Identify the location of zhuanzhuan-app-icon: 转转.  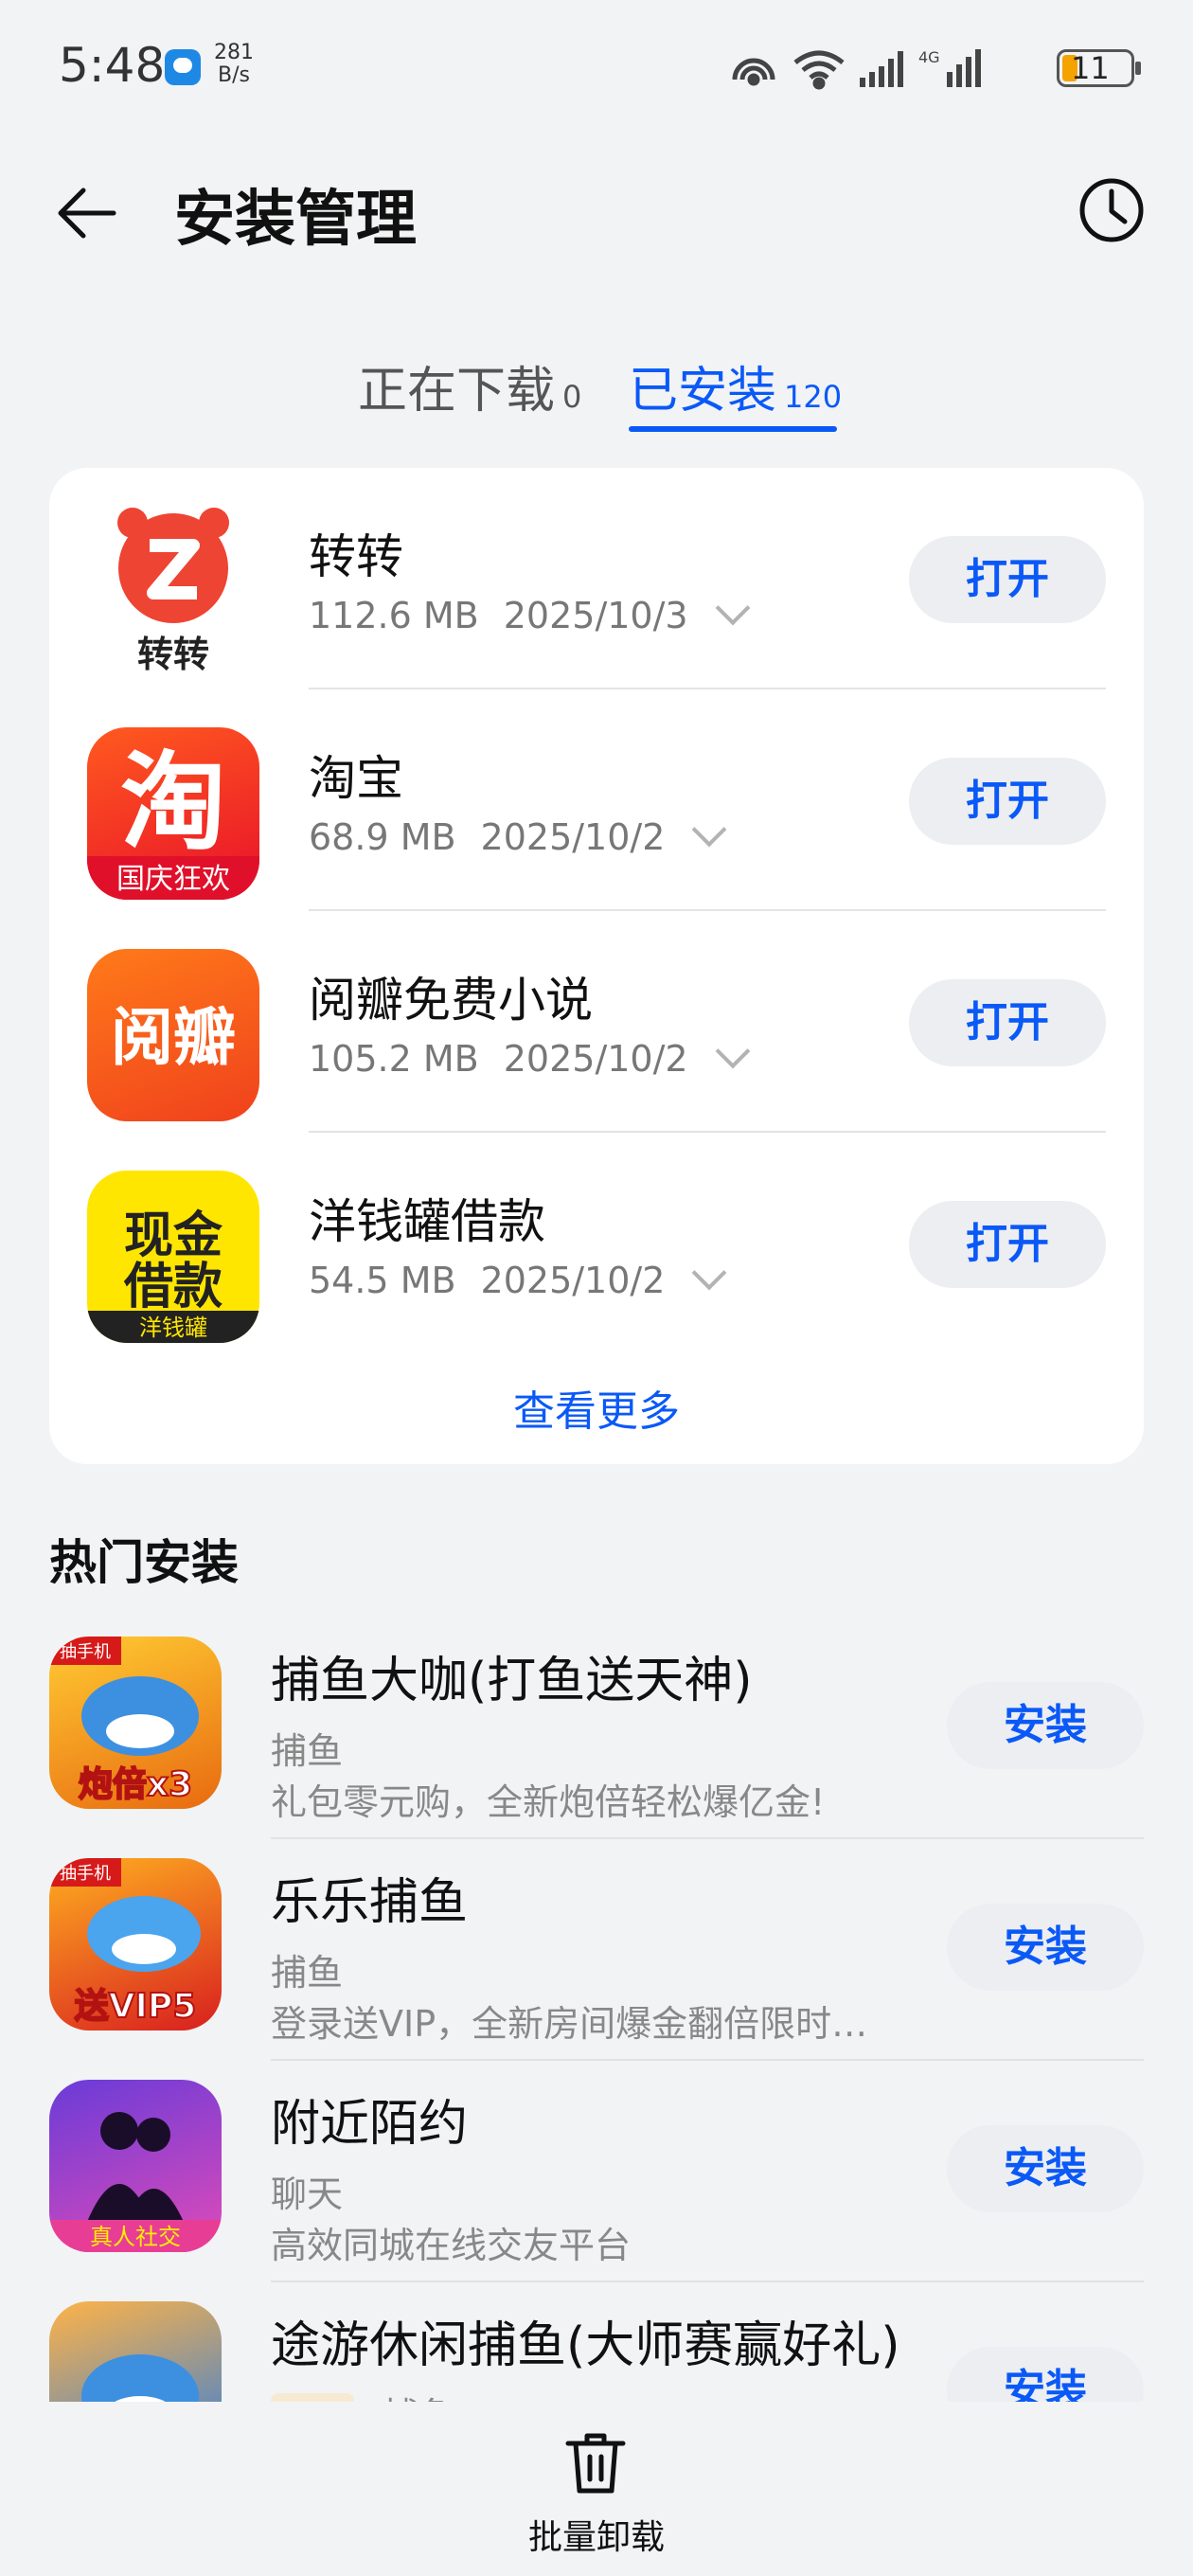
(173, 592).